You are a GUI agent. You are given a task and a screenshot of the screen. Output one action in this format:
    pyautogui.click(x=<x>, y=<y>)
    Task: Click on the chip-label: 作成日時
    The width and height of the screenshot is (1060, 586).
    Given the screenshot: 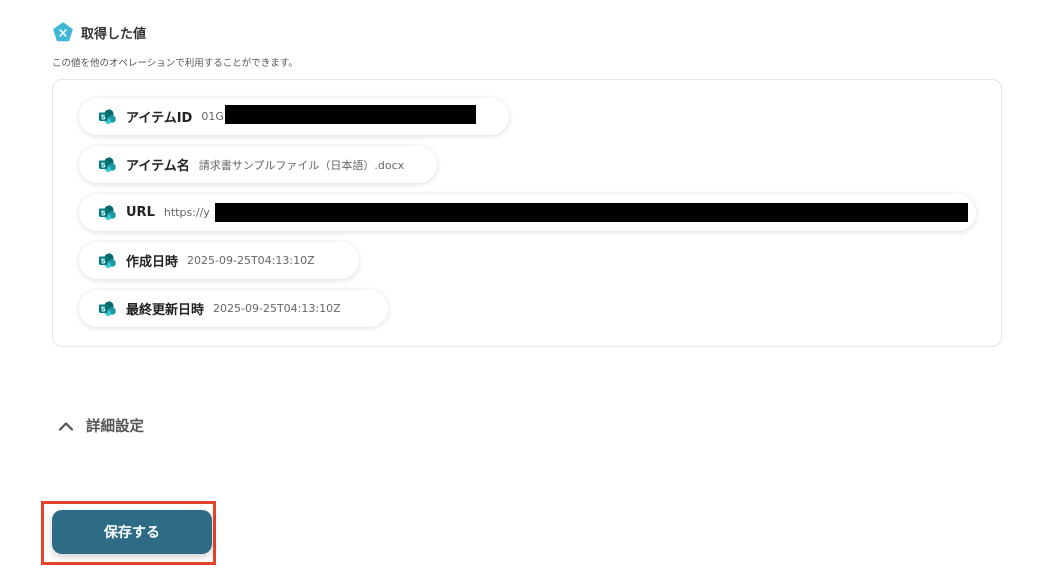 What is the action you would take?
    pyautogui.click(x=152, y=262)
    